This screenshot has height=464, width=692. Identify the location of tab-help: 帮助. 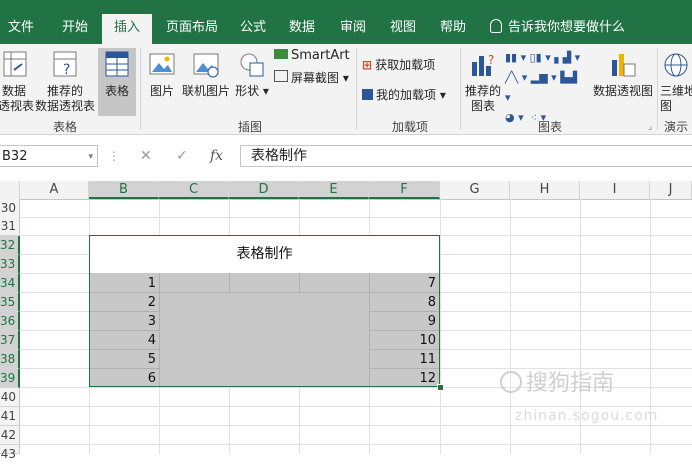
(453, 29).